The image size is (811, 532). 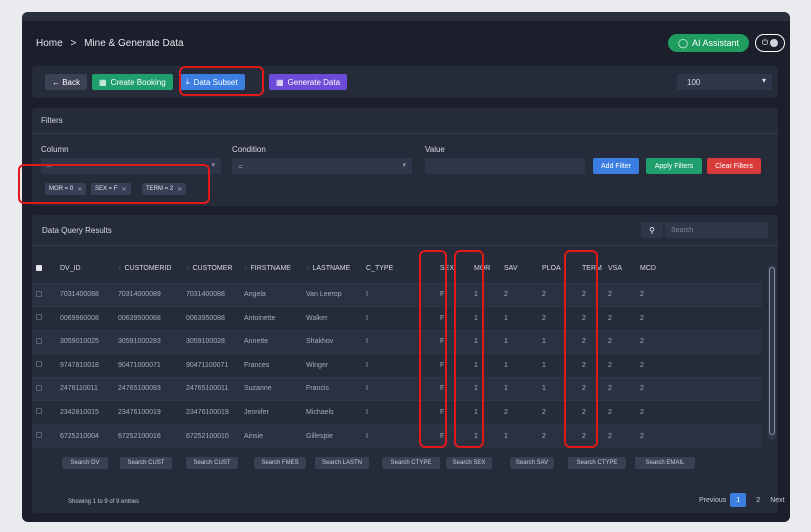 I want to click on highlight-data-subset, so click(x=221, y=81).